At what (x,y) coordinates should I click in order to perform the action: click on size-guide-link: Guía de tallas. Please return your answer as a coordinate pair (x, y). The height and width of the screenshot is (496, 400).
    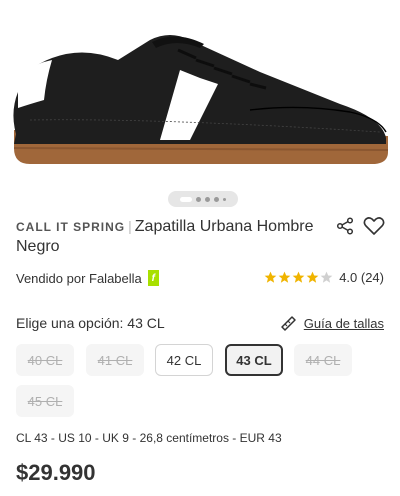
    Looking at the image, I should click on (332, 323).